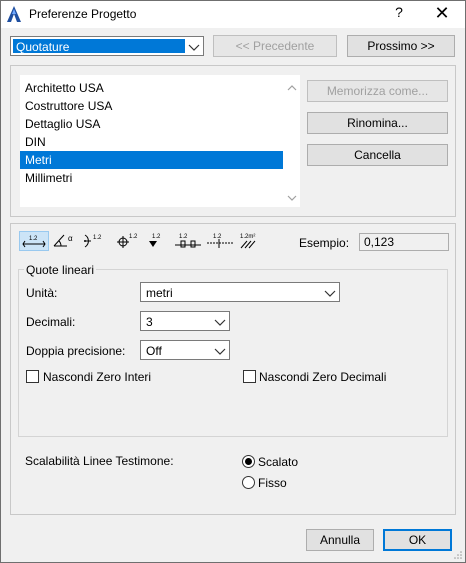 The width and height of the screenshot is (466, 563). I want to click on unit-select-value: metri, so click(159, 293).